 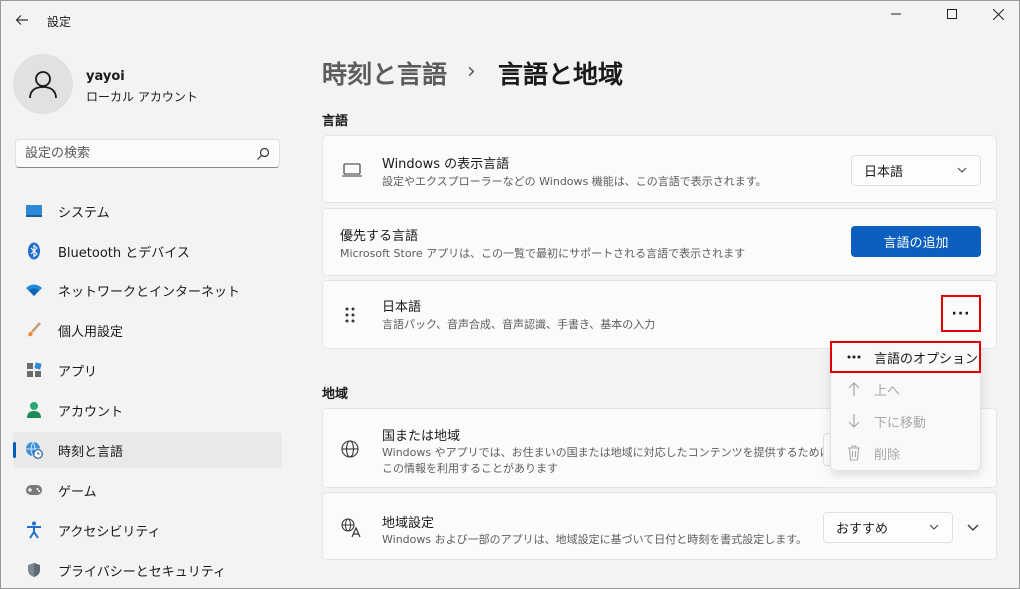 I want to click on regional-format-title: 地域設定, so click(x=408, y=523).